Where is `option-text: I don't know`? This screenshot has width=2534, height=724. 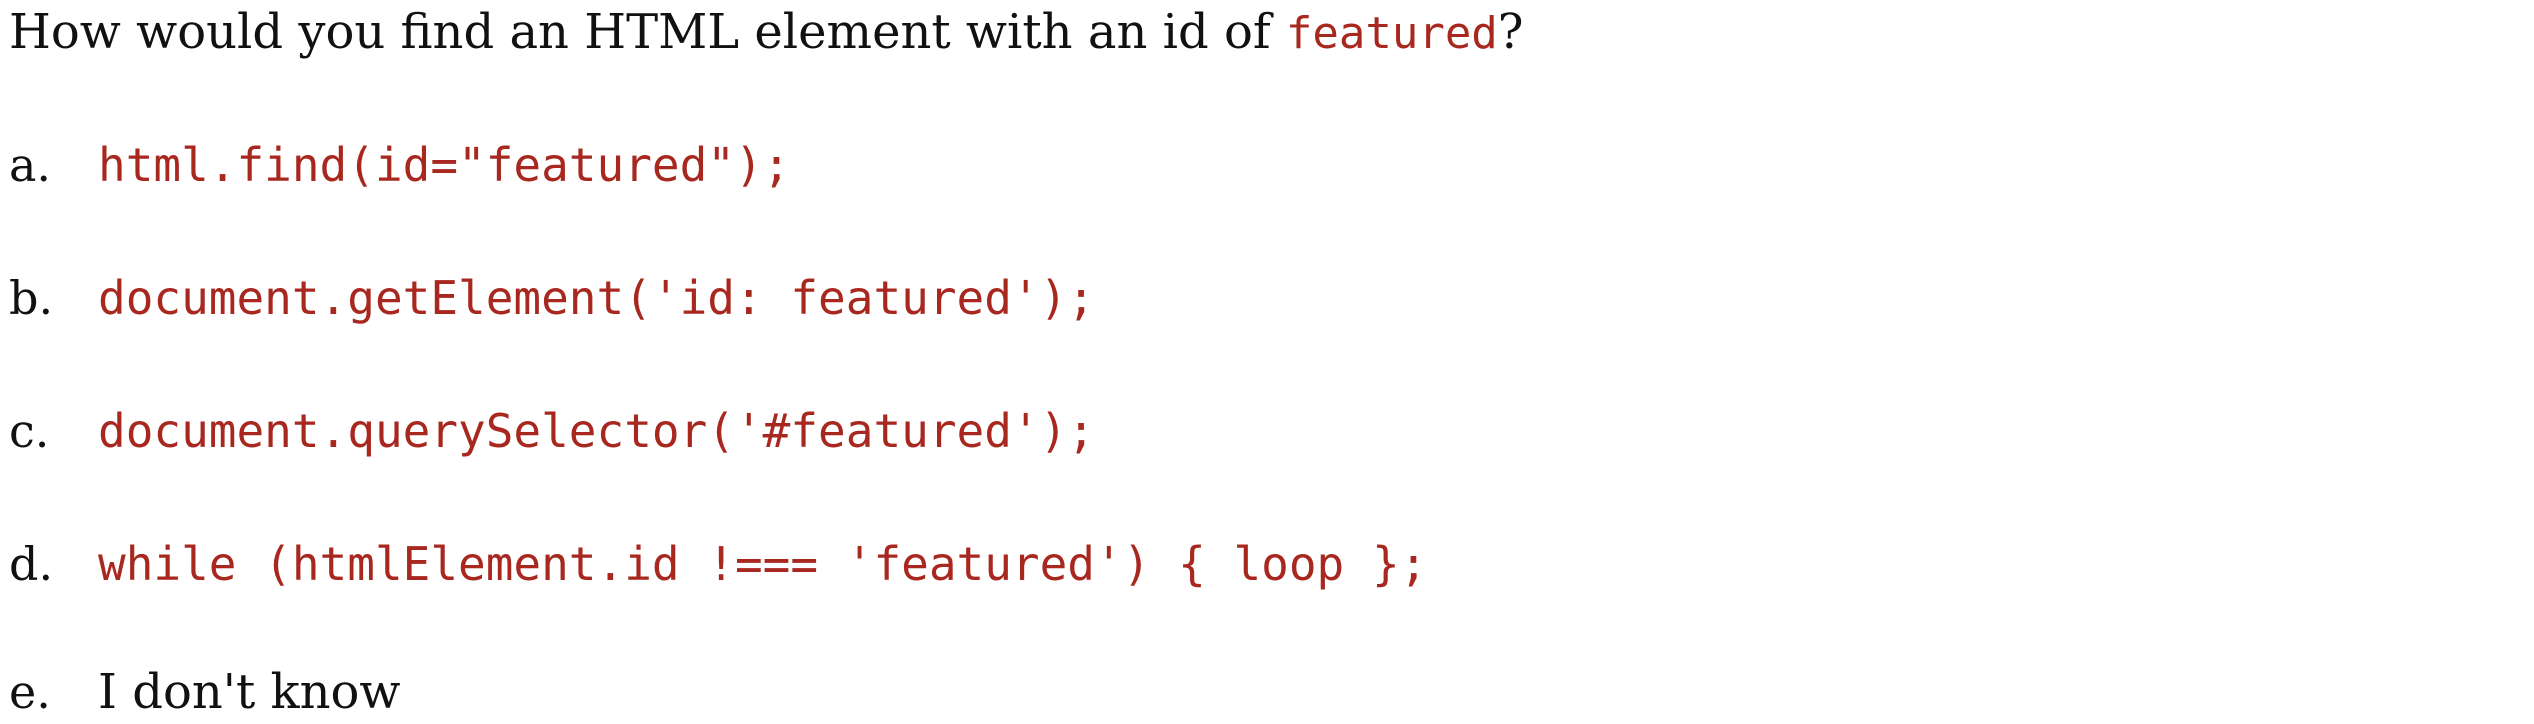
option-text: I don't know is located at coordinates (249, 692).